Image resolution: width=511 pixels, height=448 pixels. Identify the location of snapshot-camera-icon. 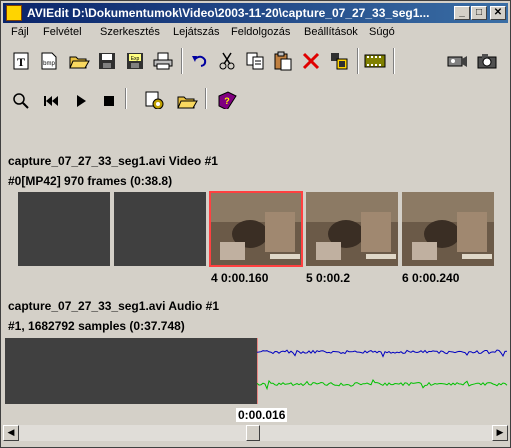
(487, 61).